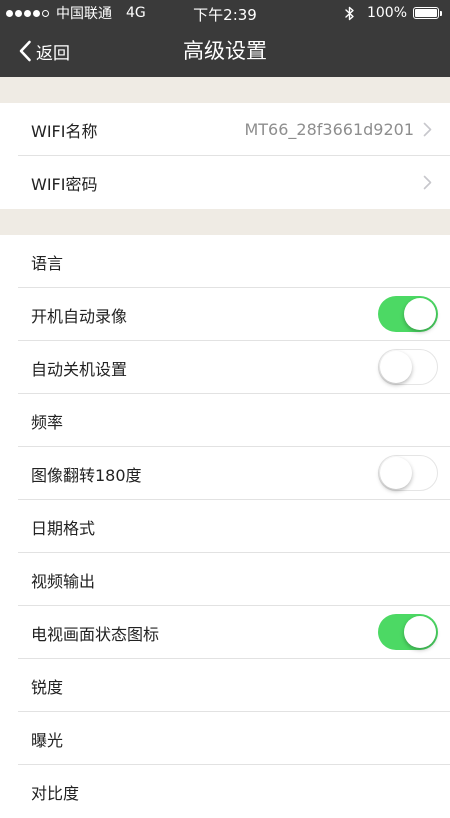  What do you see at coordinates (47, 422) in the screenshot?
I see `setting-frequency-label: 频率` at bounding box center [47, 422].